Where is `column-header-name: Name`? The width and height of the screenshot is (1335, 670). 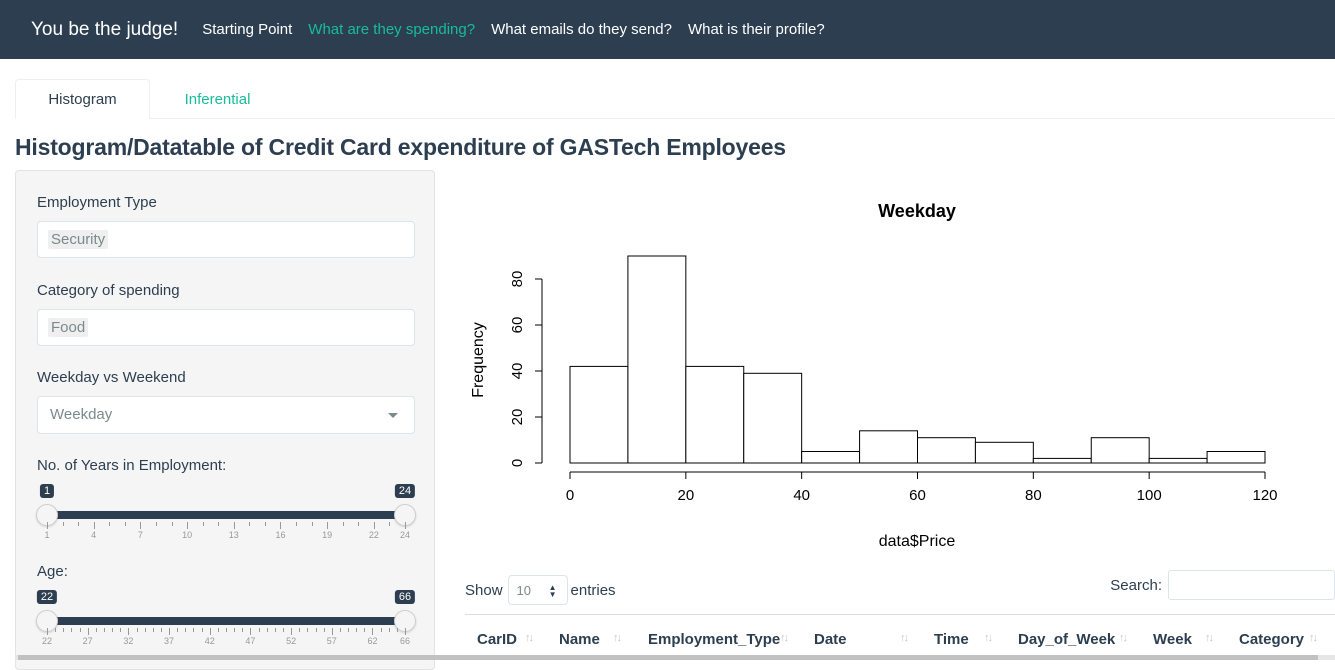
column-header-name: Name is located at coordinates (579, 639).